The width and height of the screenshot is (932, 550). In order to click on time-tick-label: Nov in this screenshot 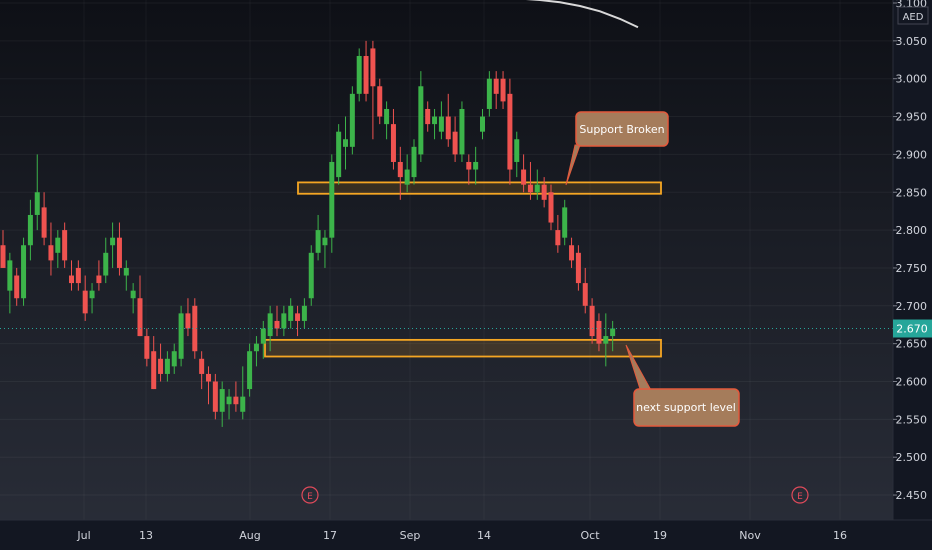, I will do `click(750, 535)`.